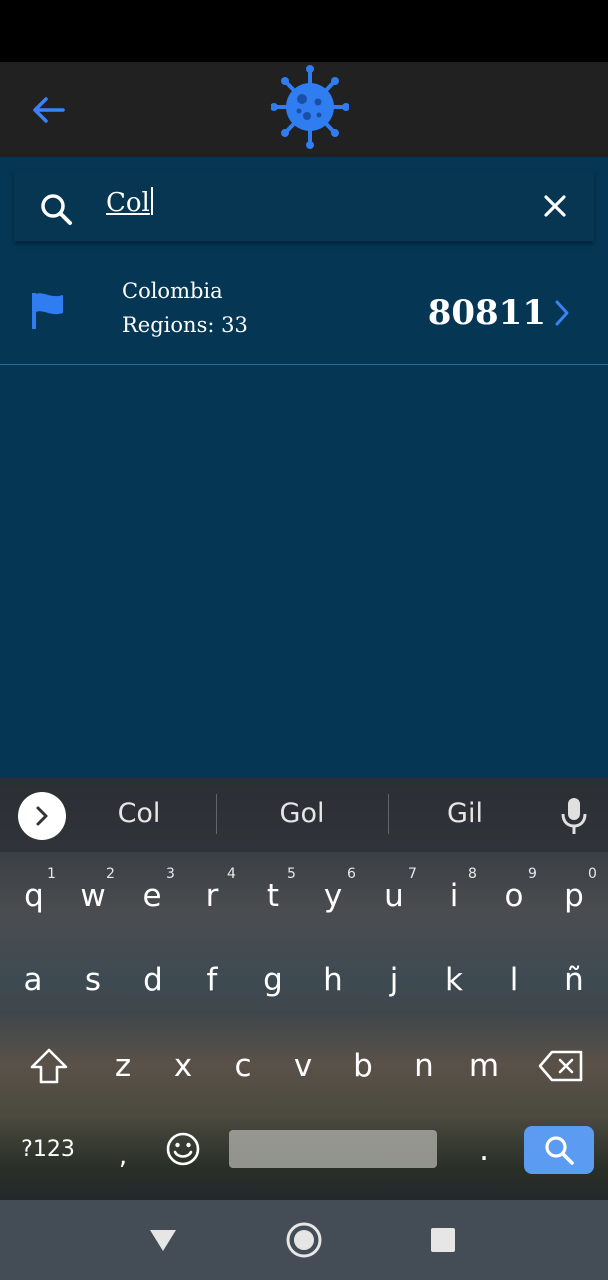  Describe the element at coordinates (273, 980) in the screenshot. I see `key-g: g` at that location.